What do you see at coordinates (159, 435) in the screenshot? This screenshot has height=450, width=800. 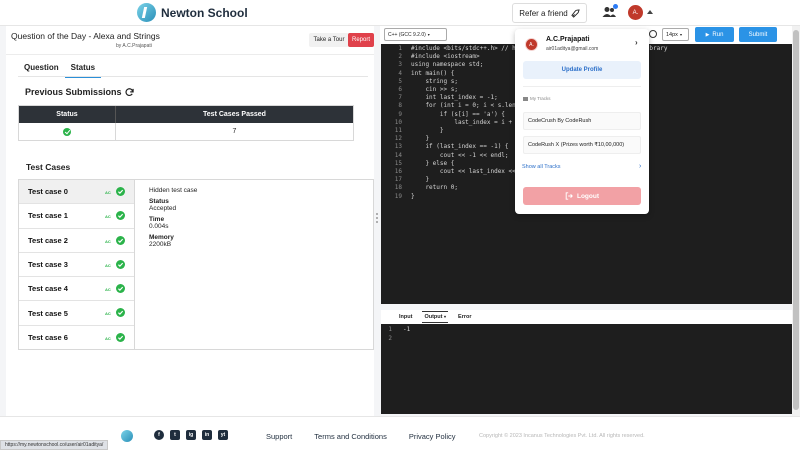 I see `facebook-icon: f` at bounding box center [159, 435].